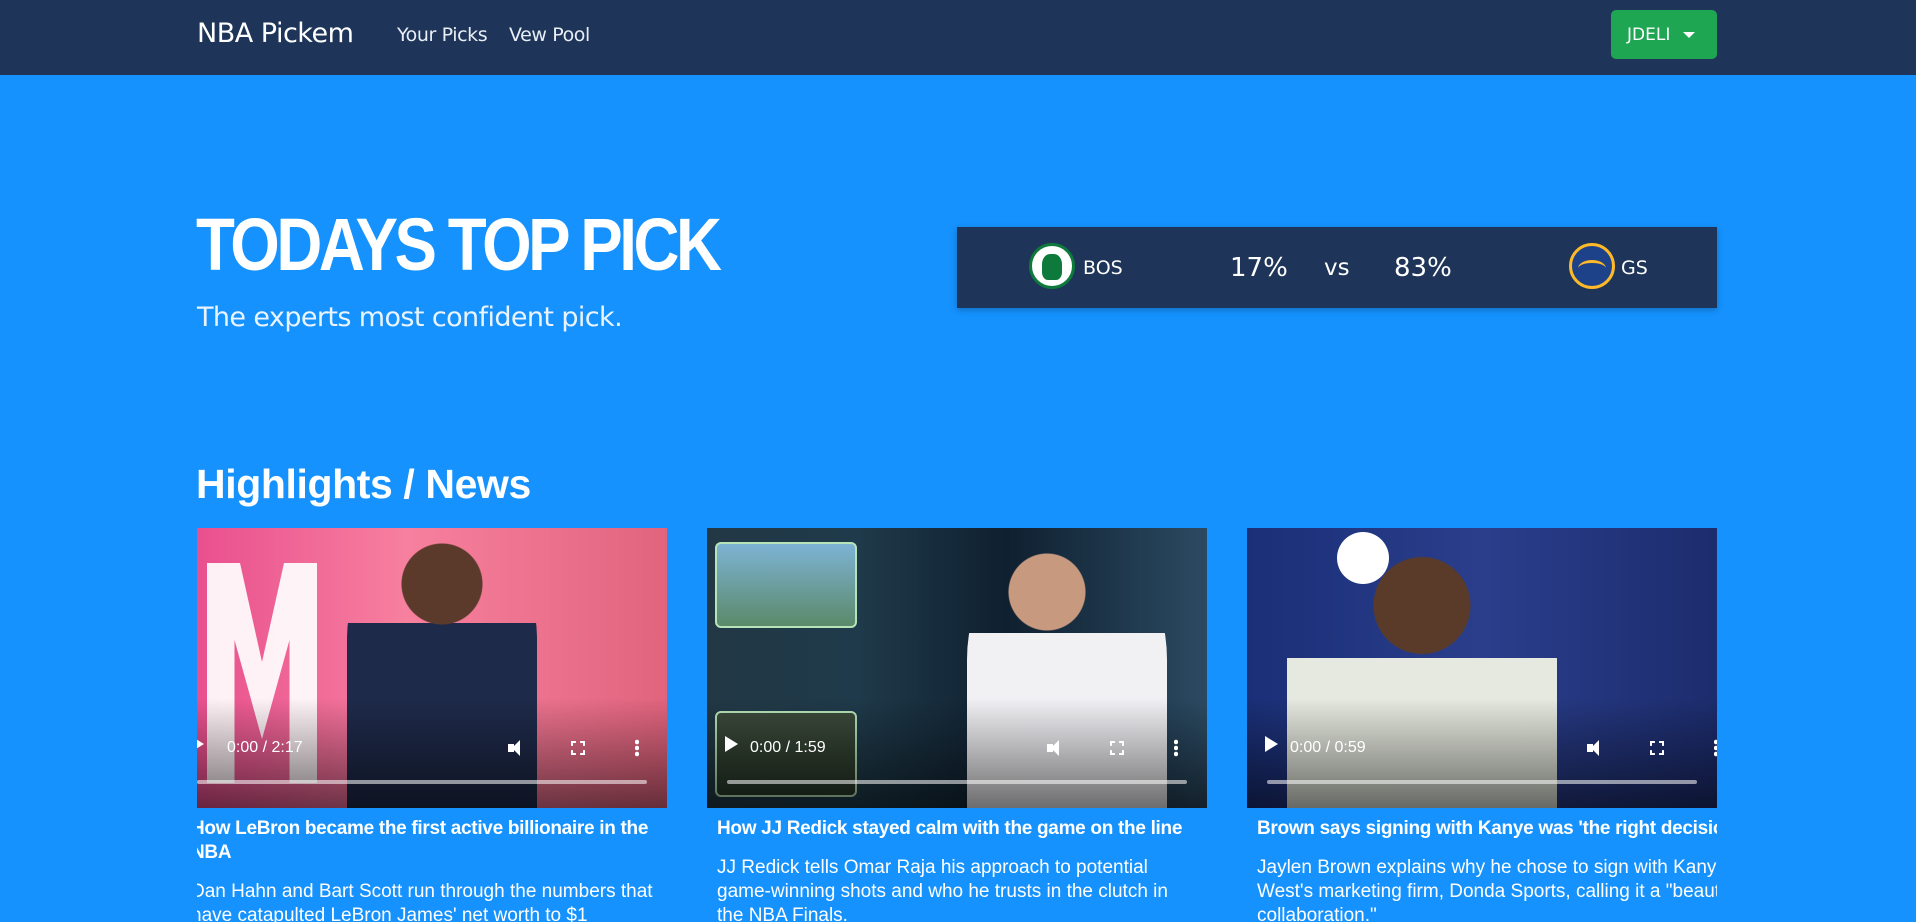  Describe the element at coordinates (1482, 668) in the screenshot. I see `video-player: 0:00 / 0:59` at that location.